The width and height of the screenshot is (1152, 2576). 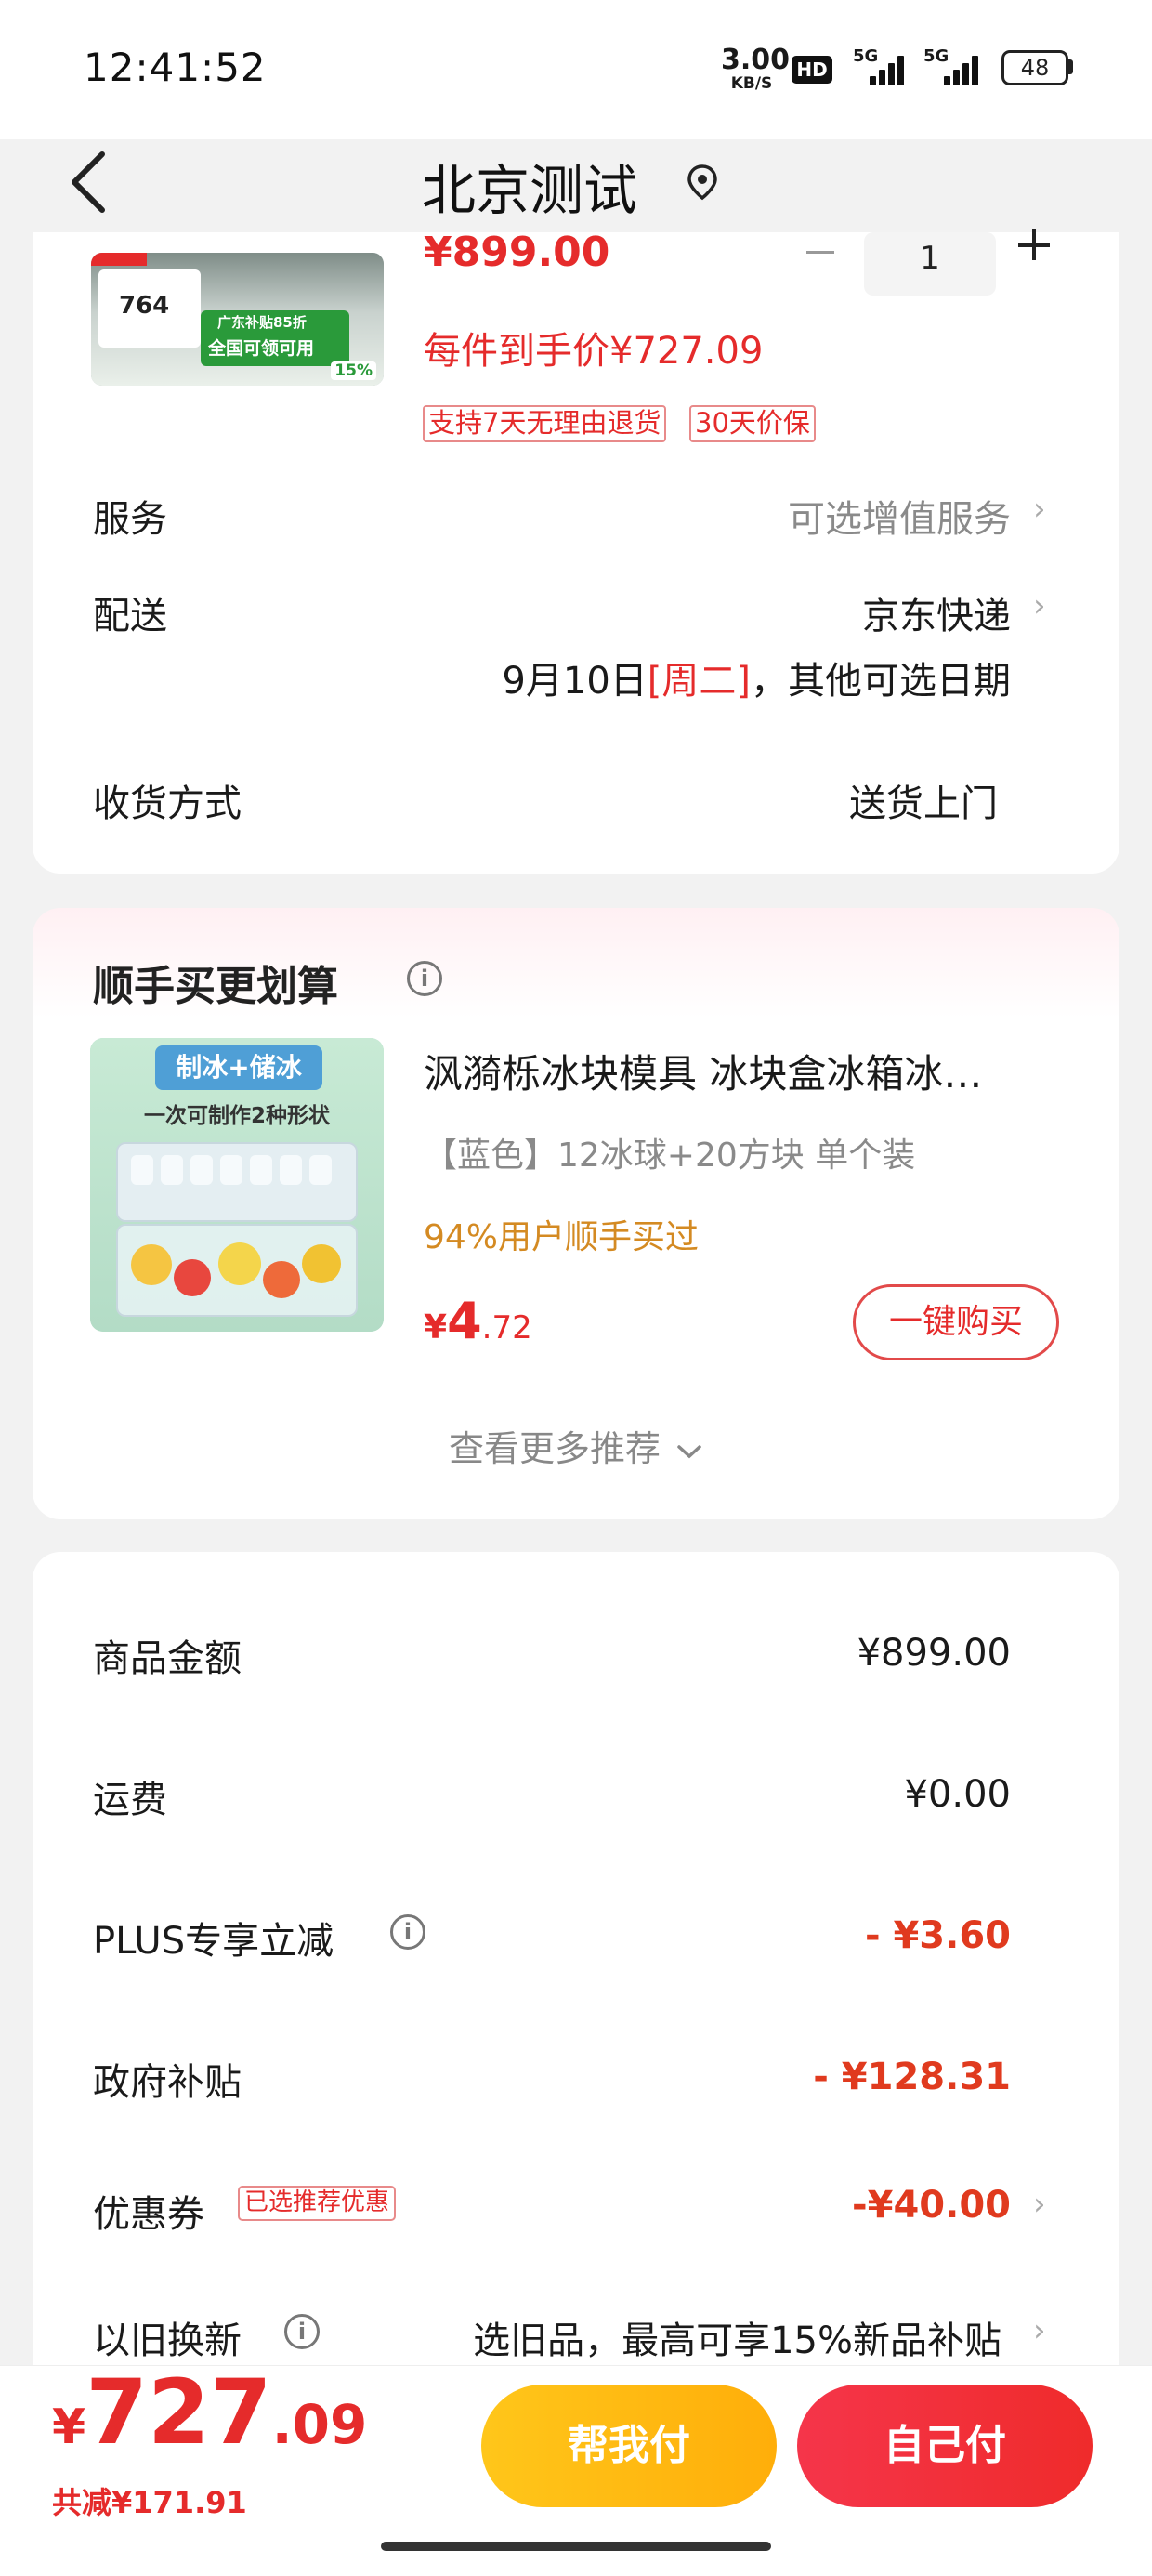 I want to click on battery-icon: 48, so click(x=1034, y=67).